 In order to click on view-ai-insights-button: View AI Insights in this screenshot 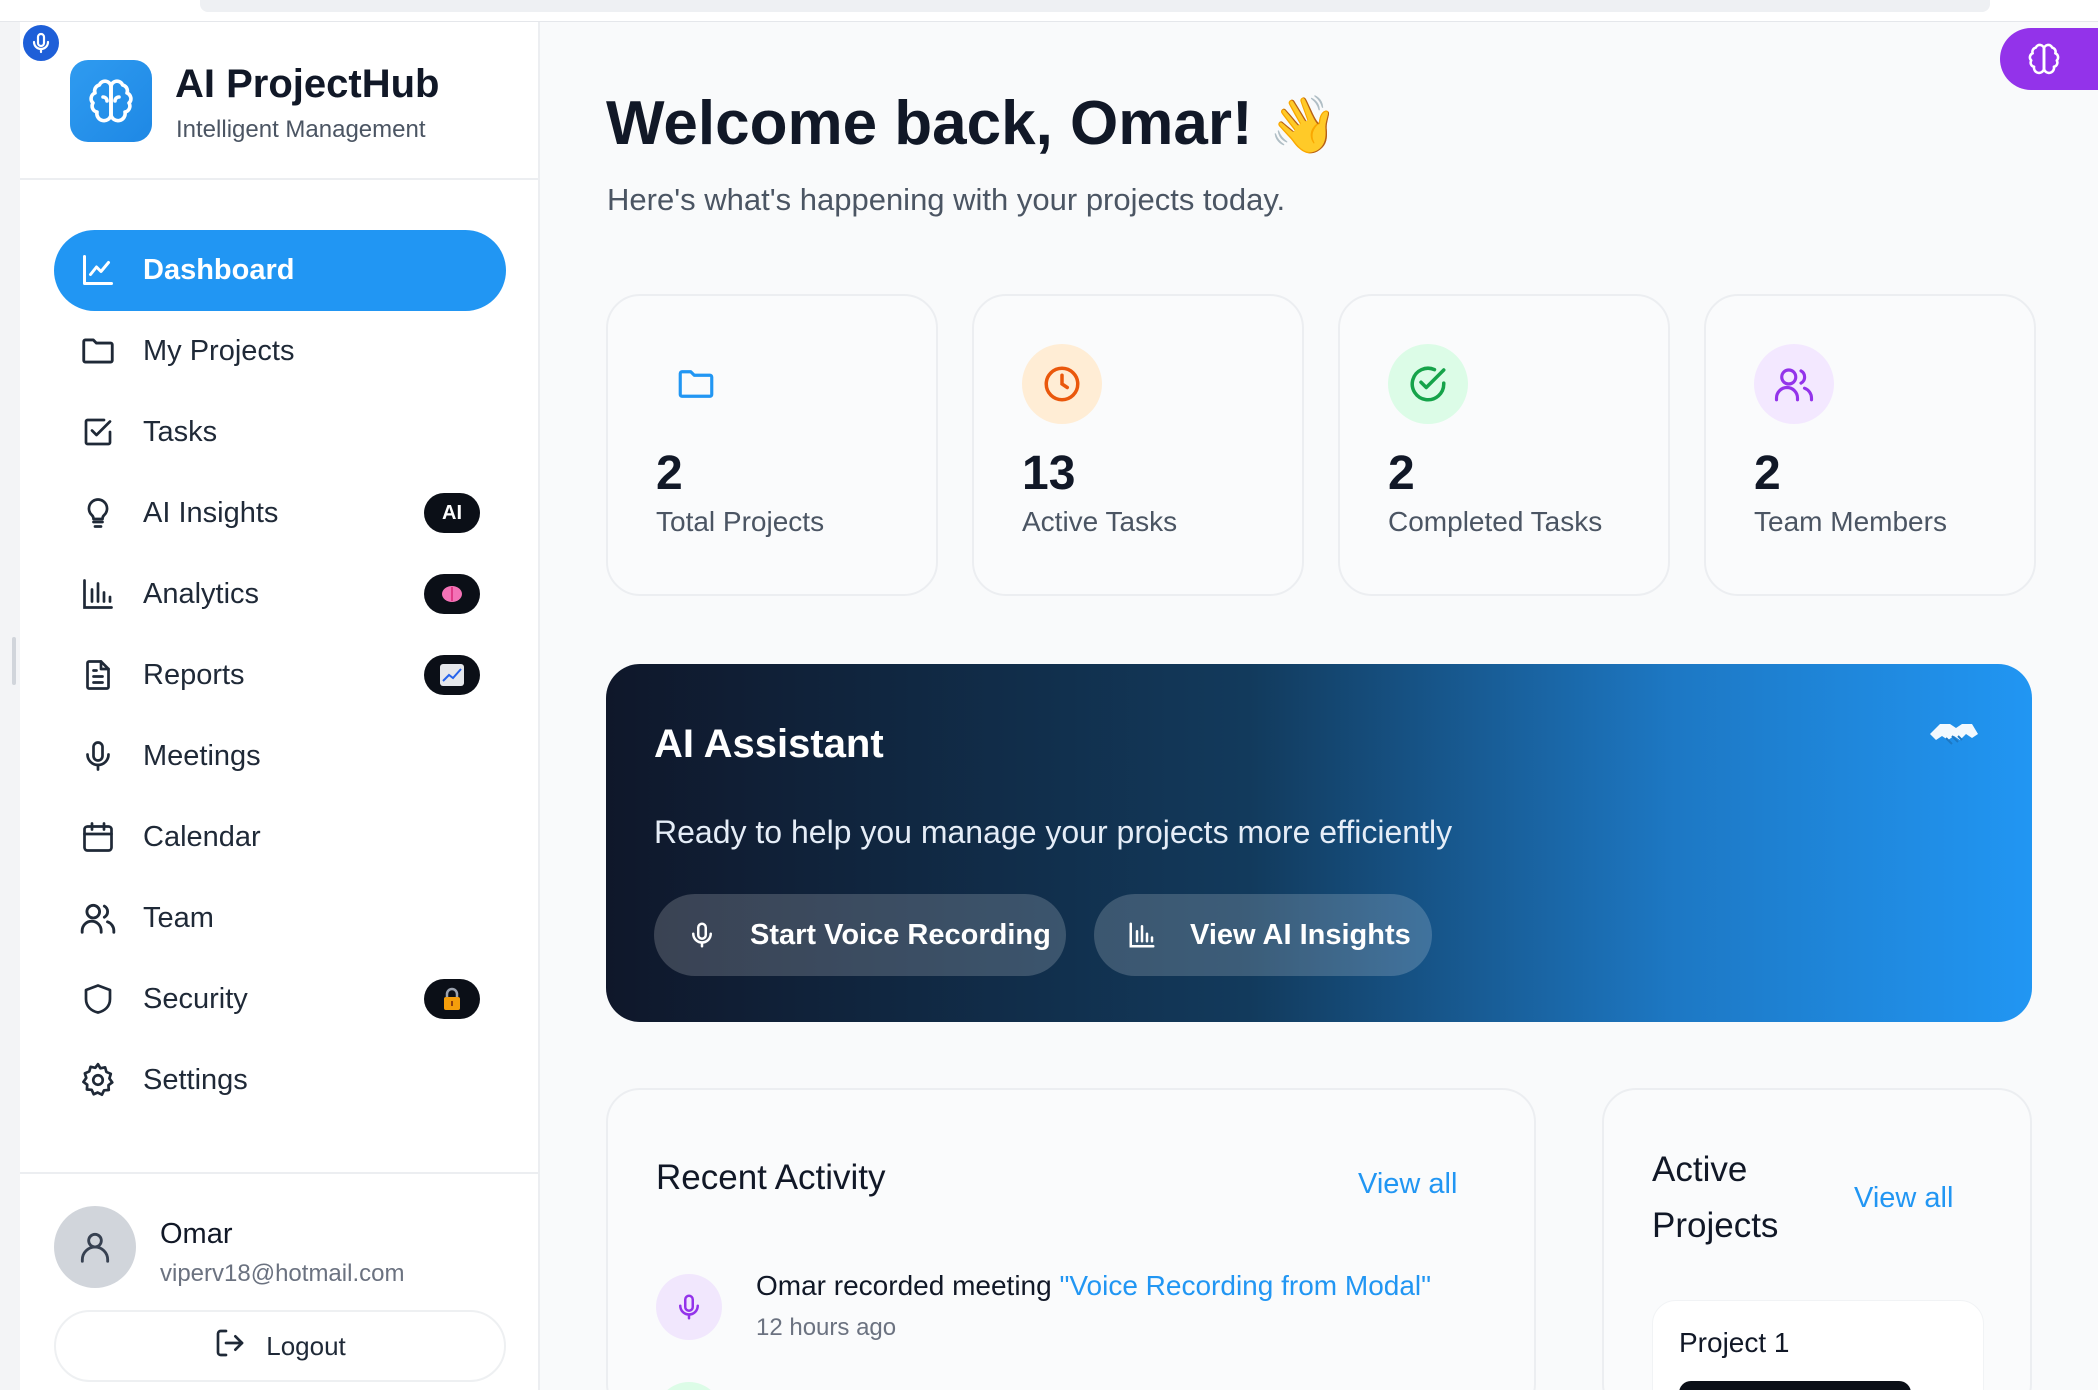, I will do `click(1263, 935)`.